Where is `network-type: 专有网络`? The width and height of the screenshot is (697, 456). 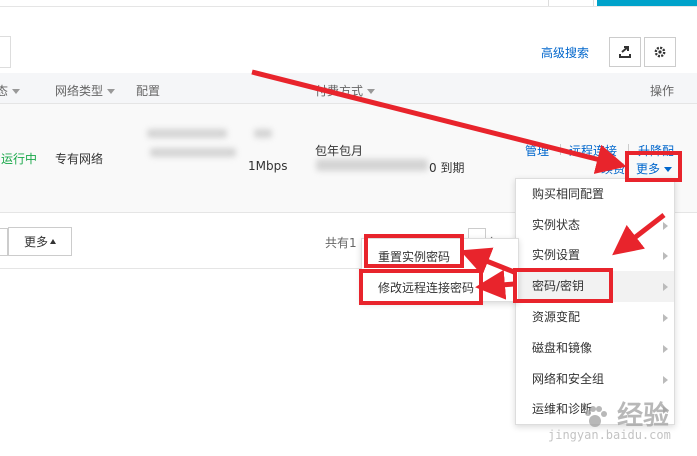
network-type: 专有网络 is located at coordinates (79, 159).